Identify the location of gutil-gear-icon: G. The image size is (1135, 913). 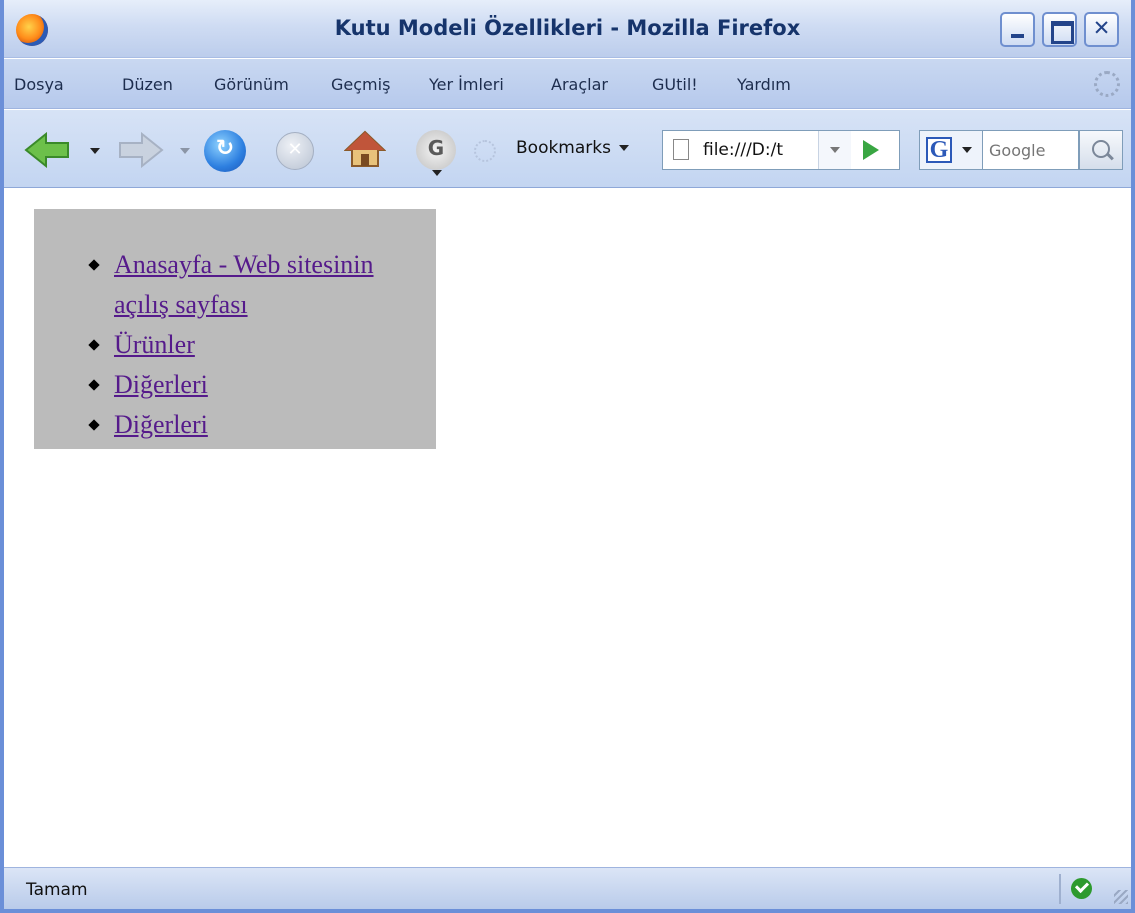
(436, 150).